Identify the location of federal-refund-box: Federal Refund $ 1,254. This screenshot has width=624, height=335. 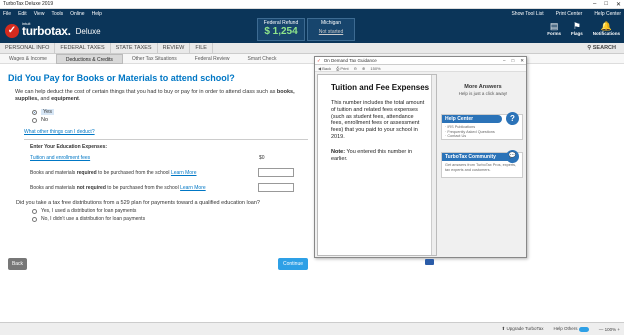
(281, 29).